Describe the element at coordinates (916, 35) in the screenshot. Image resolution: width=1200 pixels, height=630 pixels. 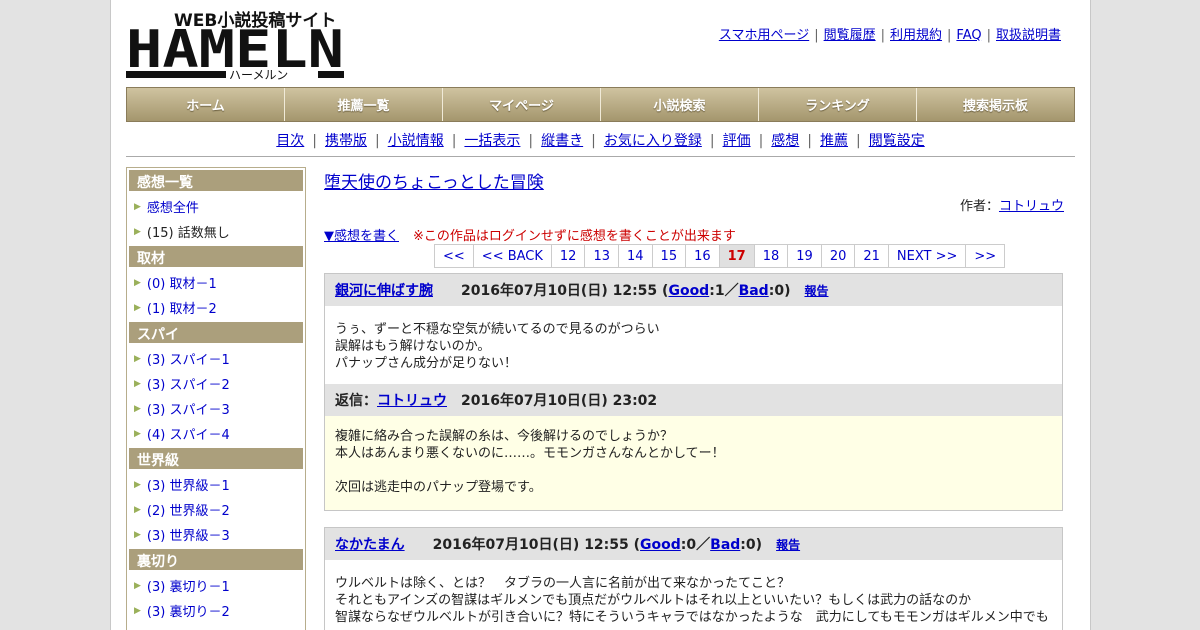
I see `terms-link: 利用規約` at that location.